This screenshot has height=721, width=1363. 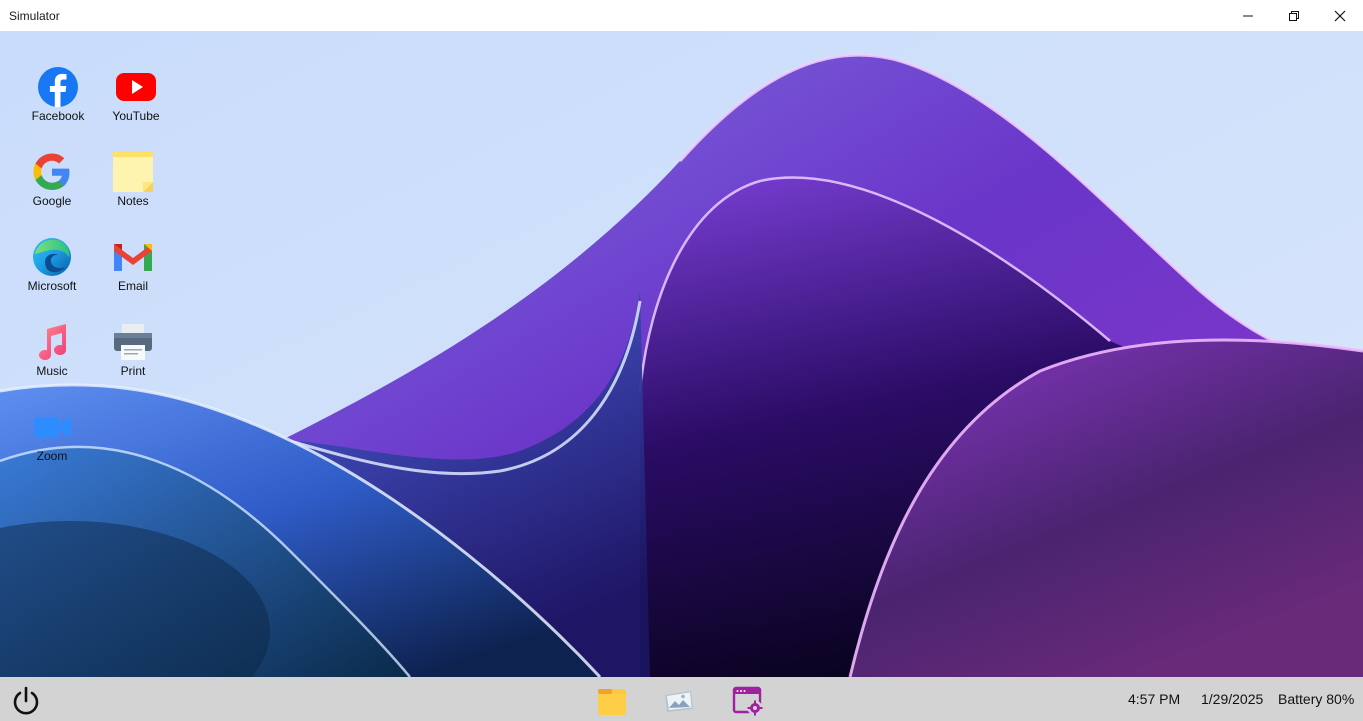 What do you see at coordinates (136, 116) in the screenshot?
I see `app-label: YouTube` at bounding box center [136, 116].